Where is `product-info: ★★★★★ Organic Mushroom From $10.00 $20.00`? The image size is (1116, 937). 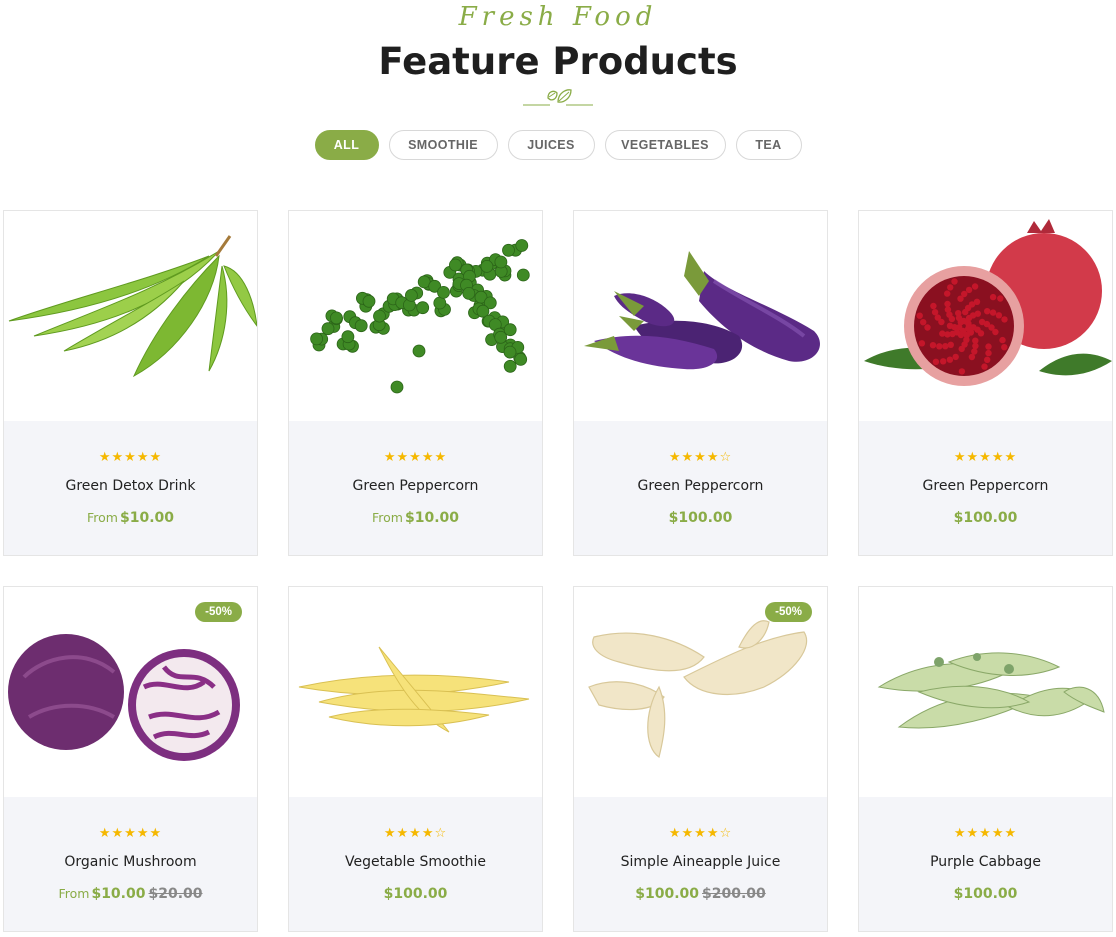
product-info: ★★★★★ Organic Mushroom From $10.00 $20.00 is located at coordinates (130, 864).